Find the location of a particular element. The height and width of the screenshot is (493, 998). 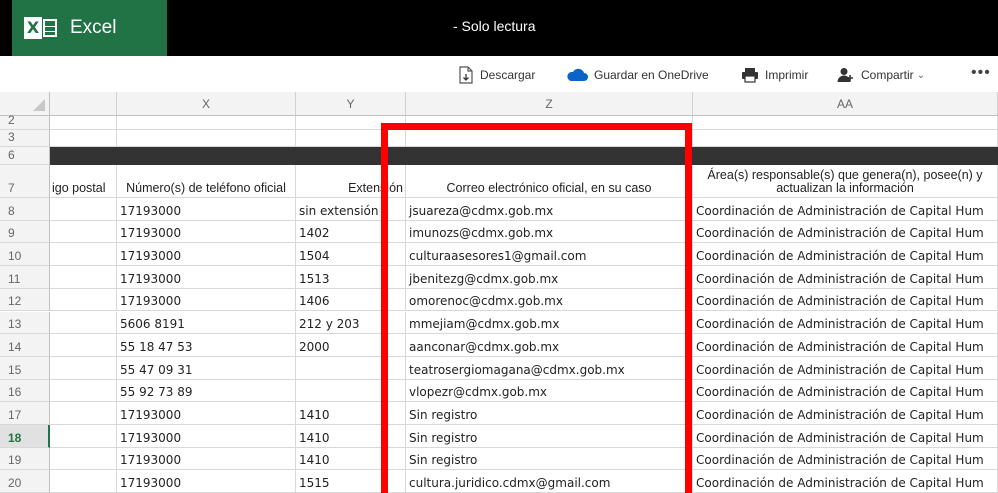

more-options-icon: ••• is located at coordinates (981, 73).